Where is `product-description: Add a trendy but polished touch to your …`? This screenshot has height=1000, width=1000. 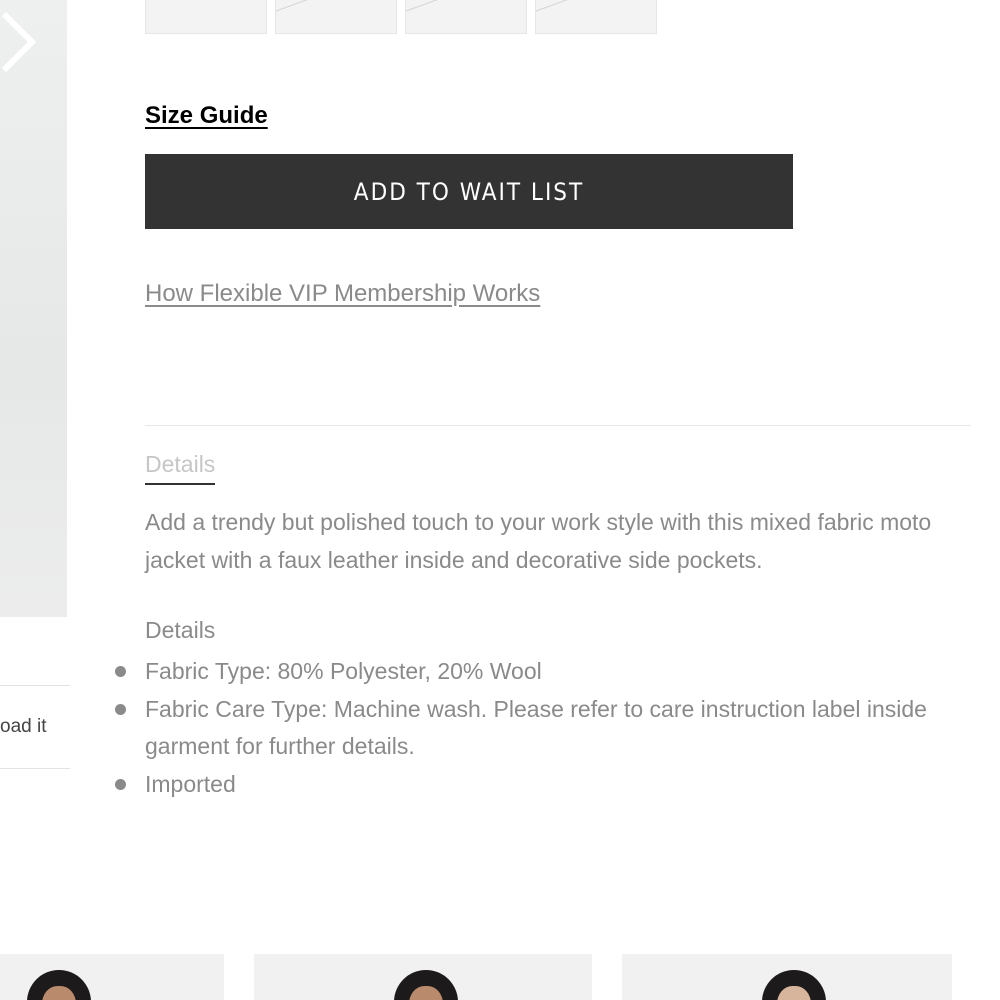 product-description: Add a trendy but polished touch to your … is located at coordinates (538, 541).